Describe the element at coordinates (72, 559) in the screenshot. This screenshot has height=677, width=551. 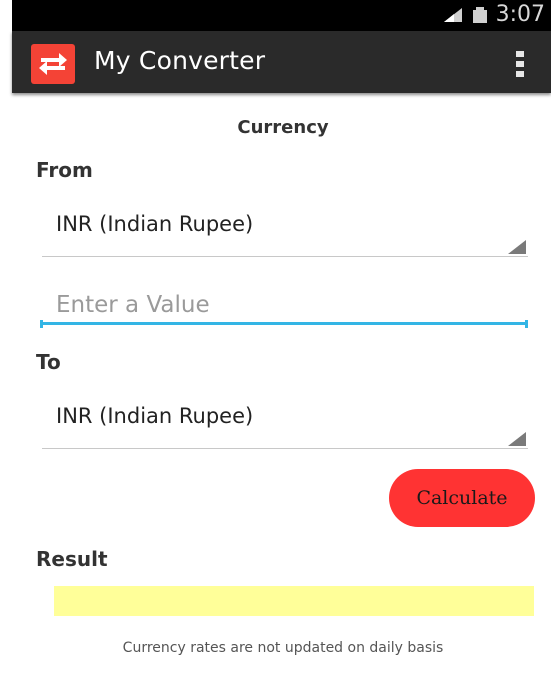
I see `result-label: Result` at that location.